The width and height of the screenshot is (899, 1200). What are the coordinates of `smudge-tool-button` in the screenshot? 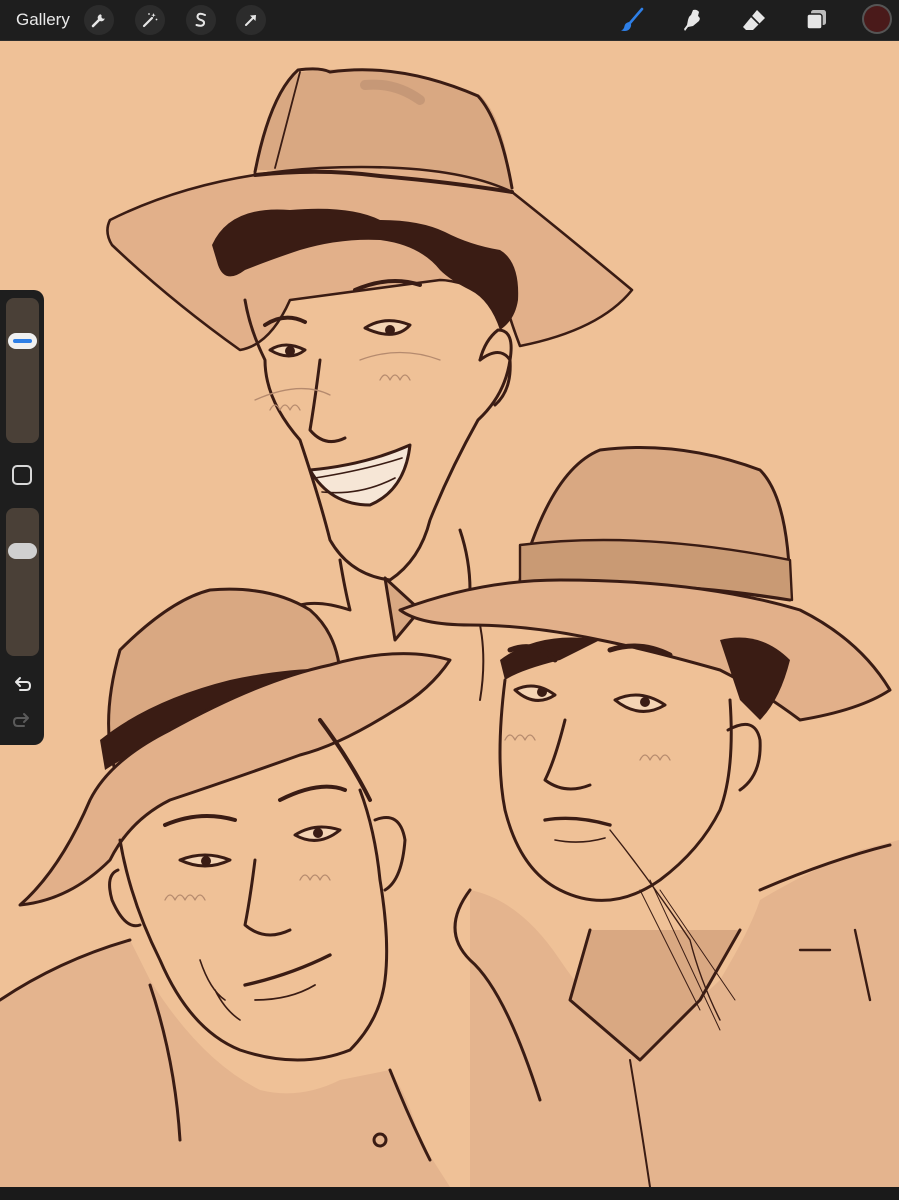 It's located at (693, 20).